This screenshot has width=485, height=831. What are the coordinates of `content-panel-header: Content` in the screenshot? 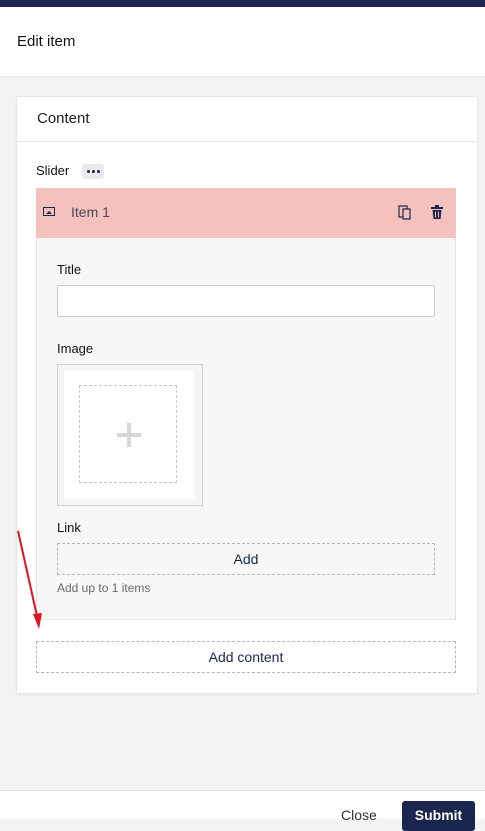 It's located at (247, 119).